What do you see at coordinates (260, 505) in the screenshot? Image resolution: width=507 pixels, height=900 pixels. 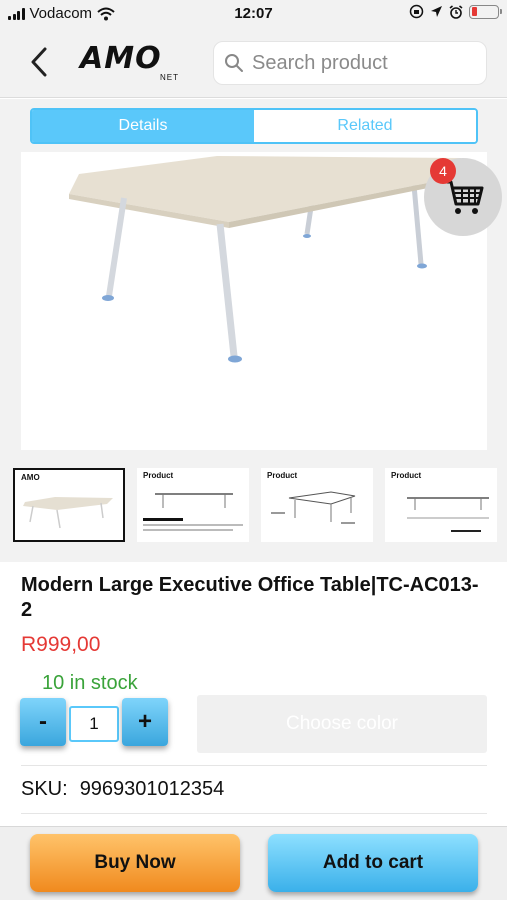 I see `thumbnail-strip: AMO Product Product Product` at bounding box center [260, 505].